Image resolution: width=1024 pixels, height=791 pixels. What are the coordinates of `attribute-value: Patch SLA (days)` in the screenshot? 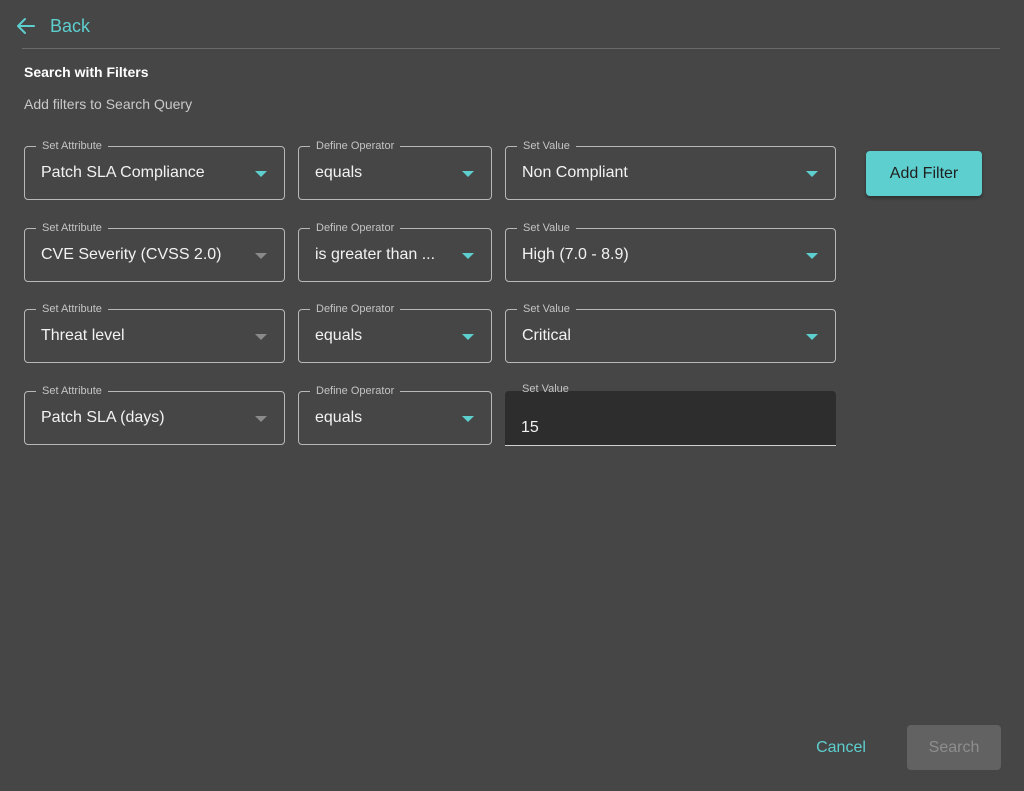 It's located at (103, 417).